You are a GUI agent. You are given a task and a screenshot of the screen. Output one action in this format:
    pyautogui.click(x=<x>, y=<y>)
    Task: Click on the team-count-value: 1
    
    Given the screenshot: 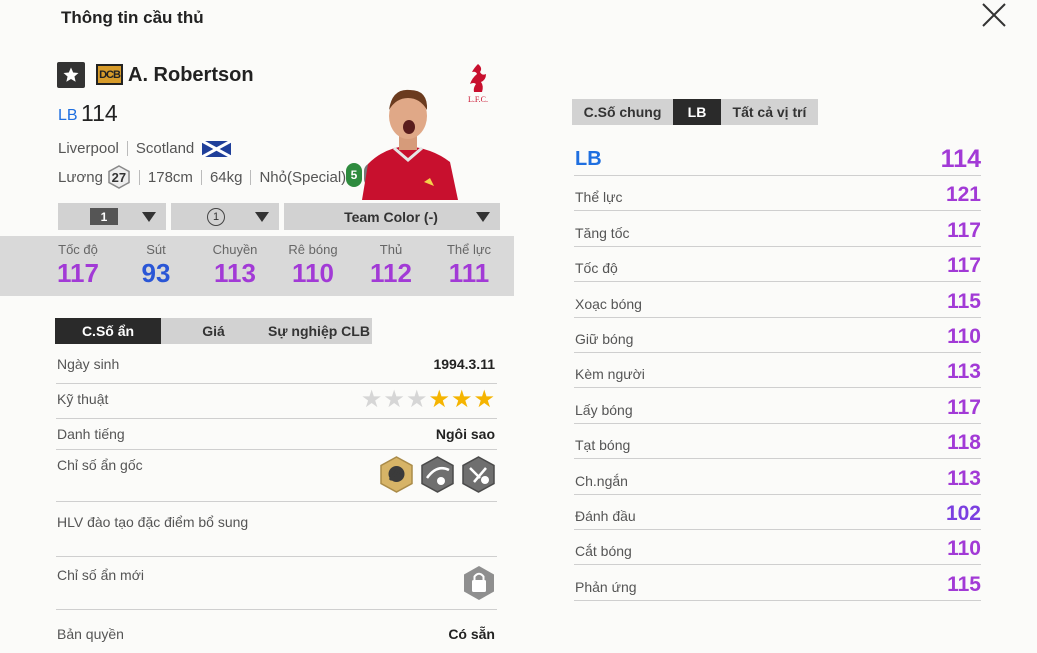 What is the action you would take?
    pyautogui.click(x=216, y=216)
    